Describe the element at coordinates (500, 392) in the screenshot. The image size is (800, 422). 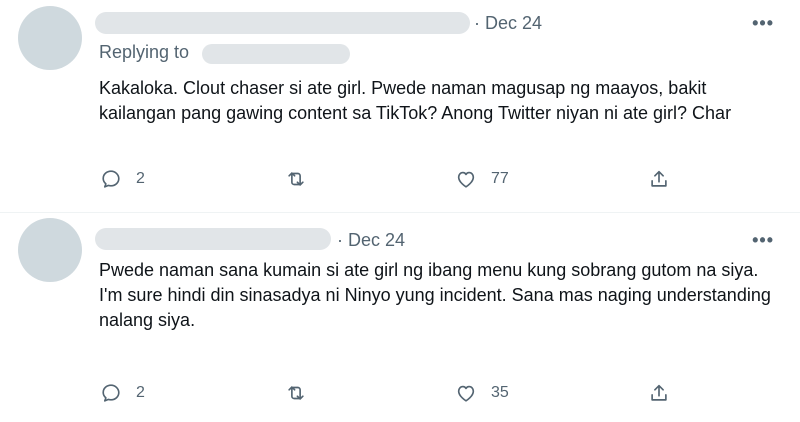
I see `like-count: 35` at that location.